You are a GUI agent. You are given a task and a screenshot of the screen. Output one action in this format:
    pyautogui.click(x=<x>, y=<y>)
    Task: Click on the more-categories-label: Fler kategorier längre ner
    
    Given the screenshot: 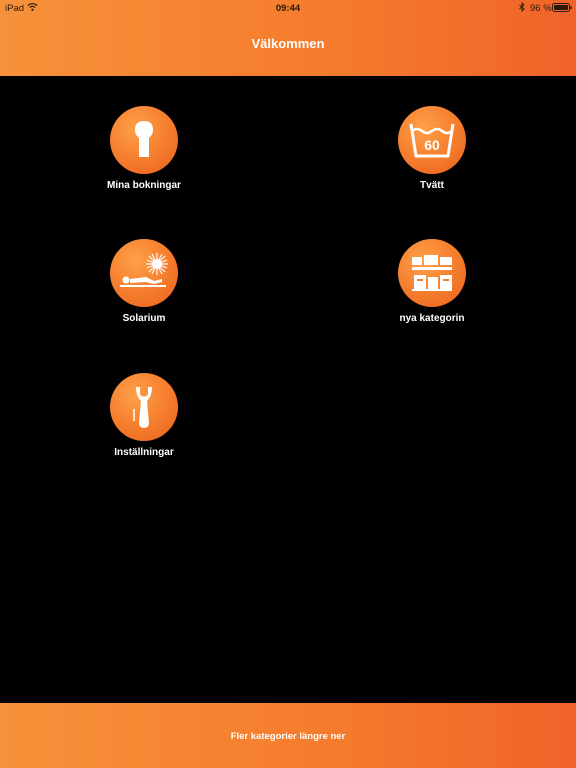 What is the action you would take?
    pyautogui.click(x=288, y=736)
    